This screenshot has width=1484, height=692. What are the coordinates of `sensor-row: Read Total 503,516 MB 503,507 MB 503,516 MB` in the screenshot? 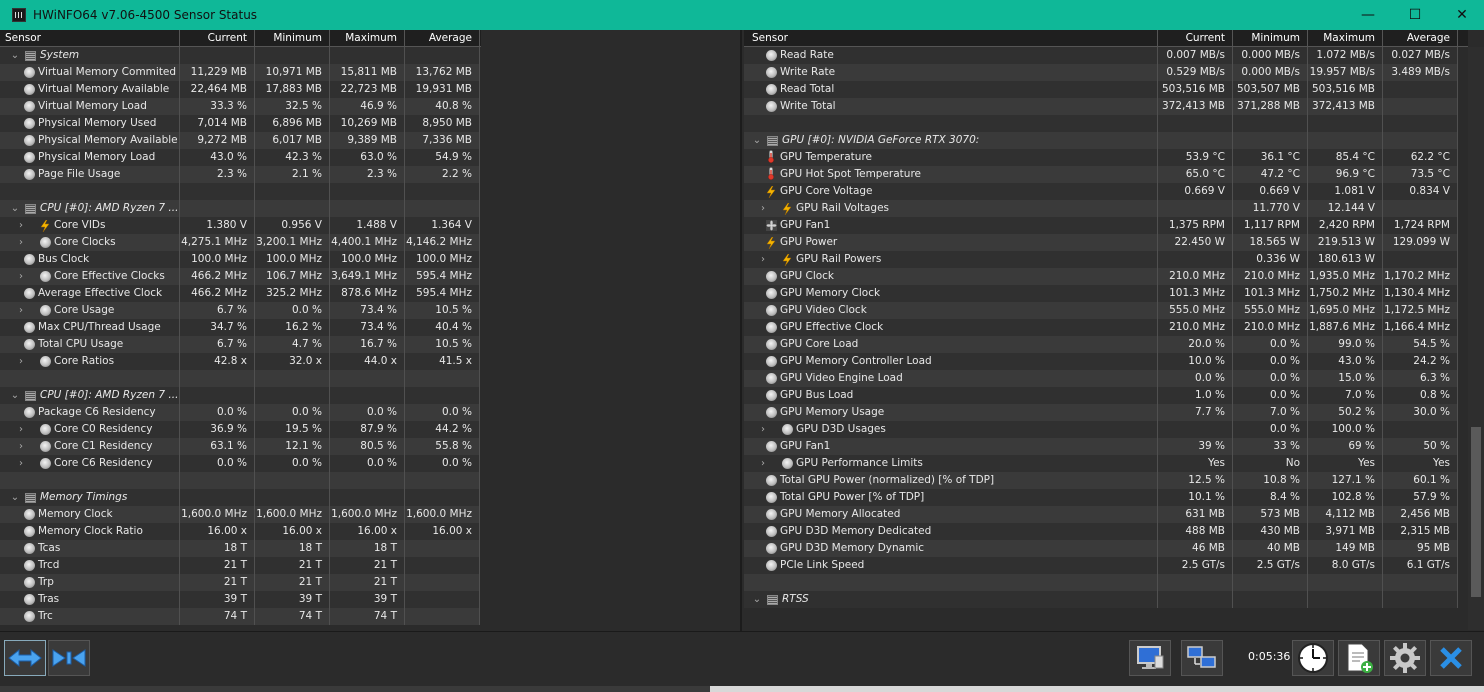 It's located at (1101, 89).